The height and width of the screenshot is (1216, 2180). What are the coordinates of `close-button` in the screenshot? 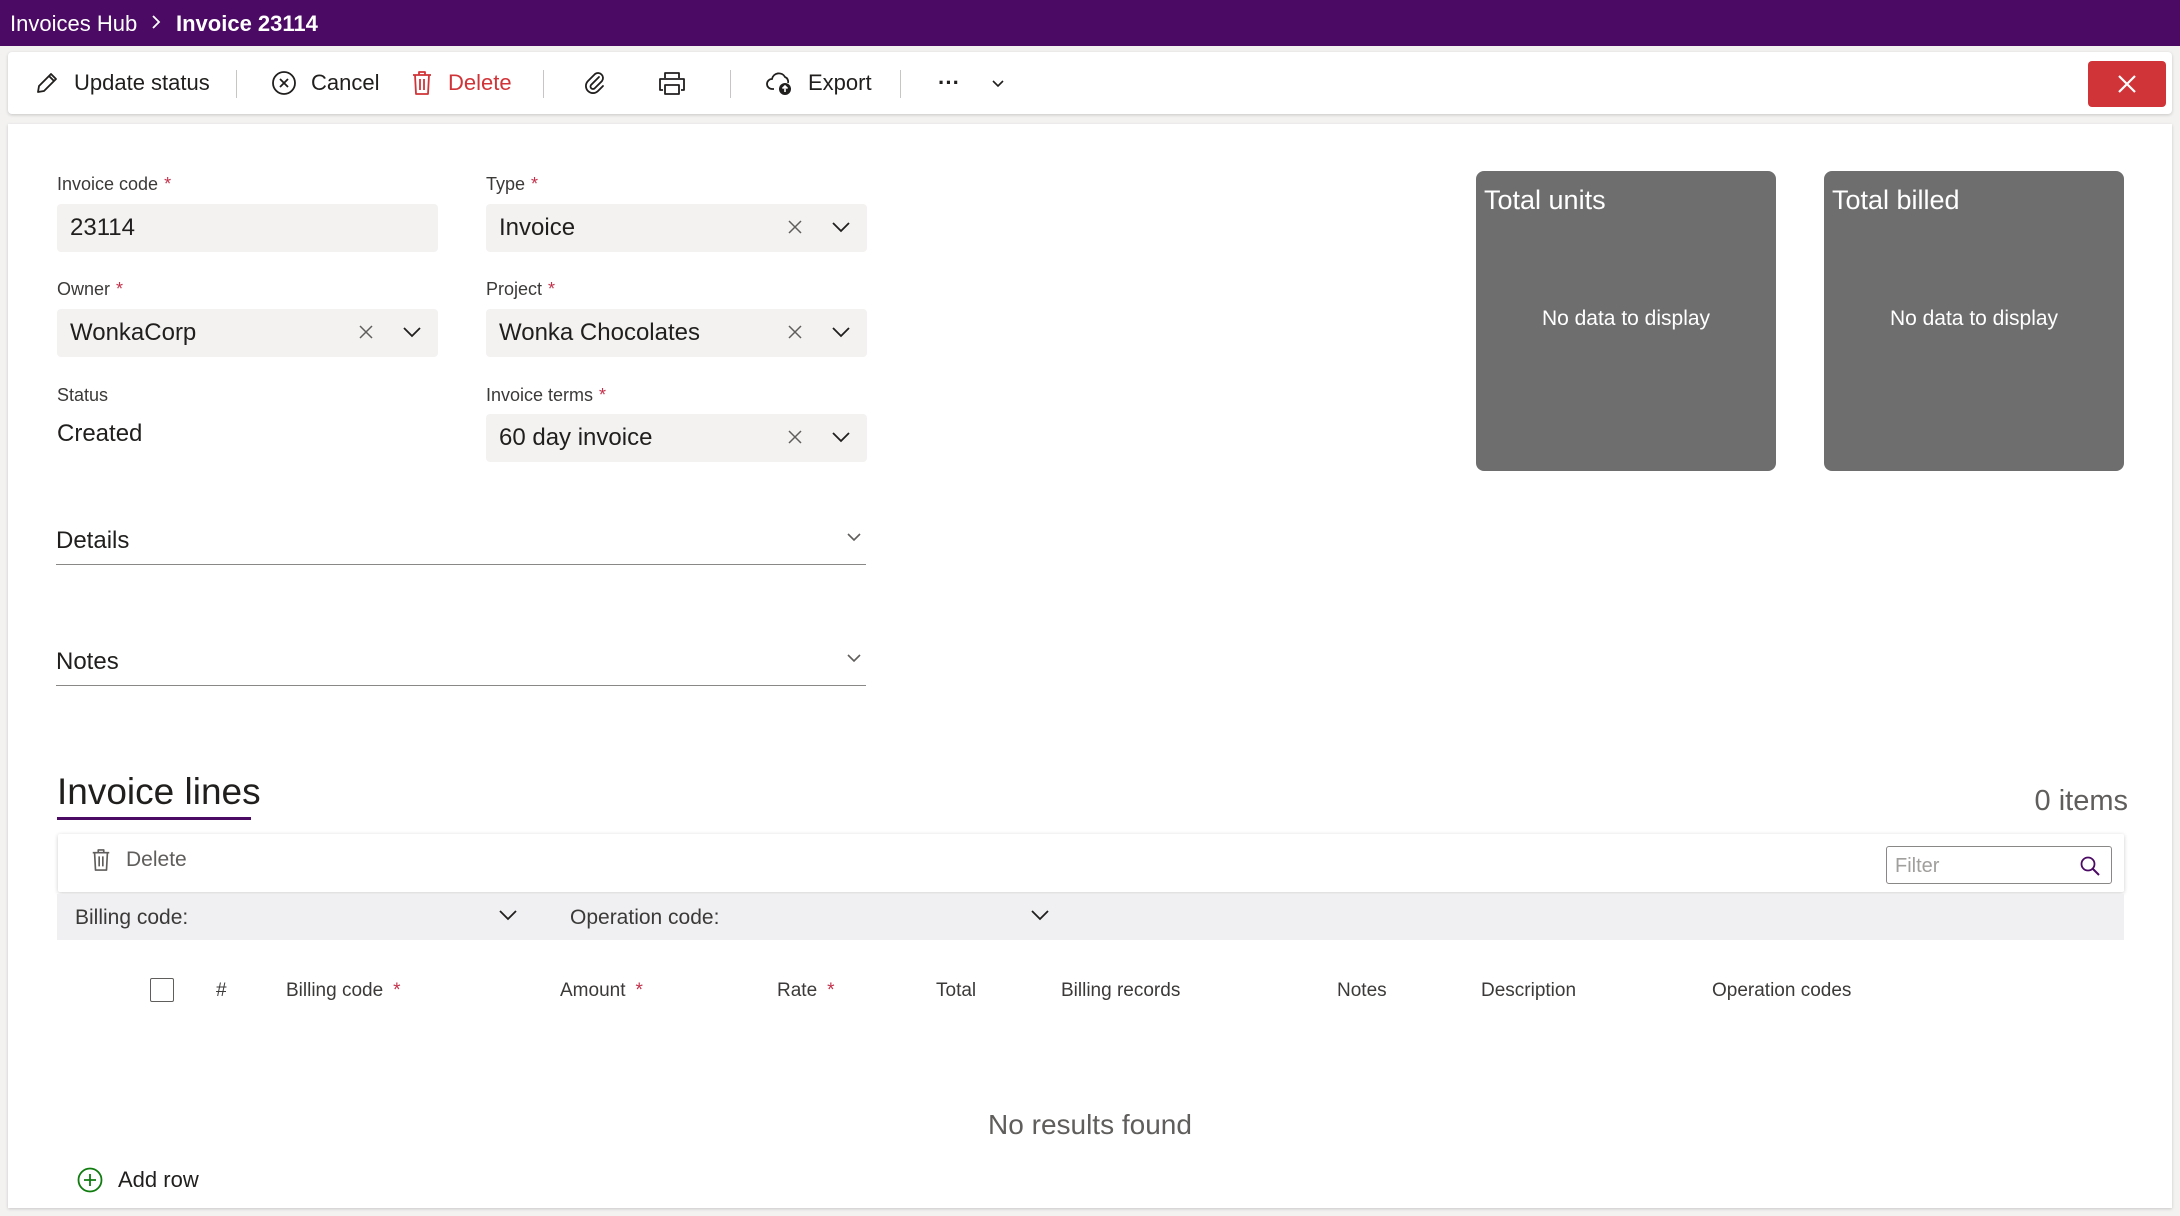 It's located at (2127, 84).